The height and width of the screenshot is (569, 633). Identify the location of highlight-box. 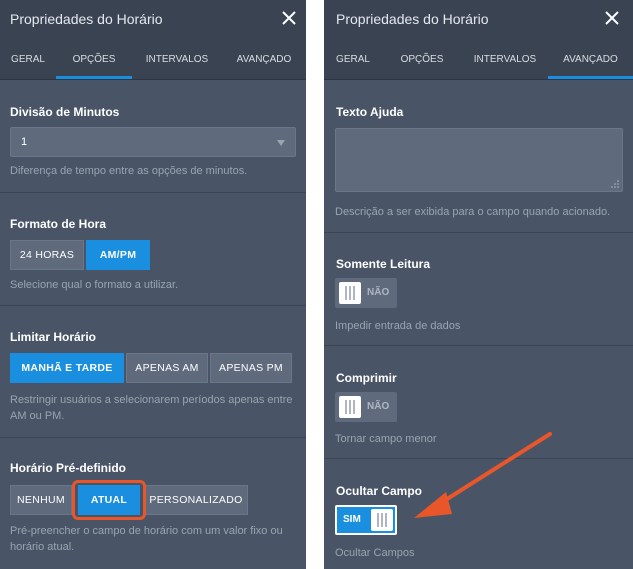
(109, 500).